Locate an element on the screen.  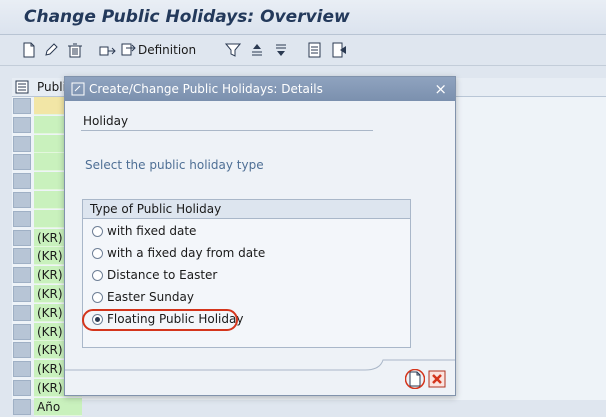
public-holiday-cell: Año is located at coordinates (58, 406).